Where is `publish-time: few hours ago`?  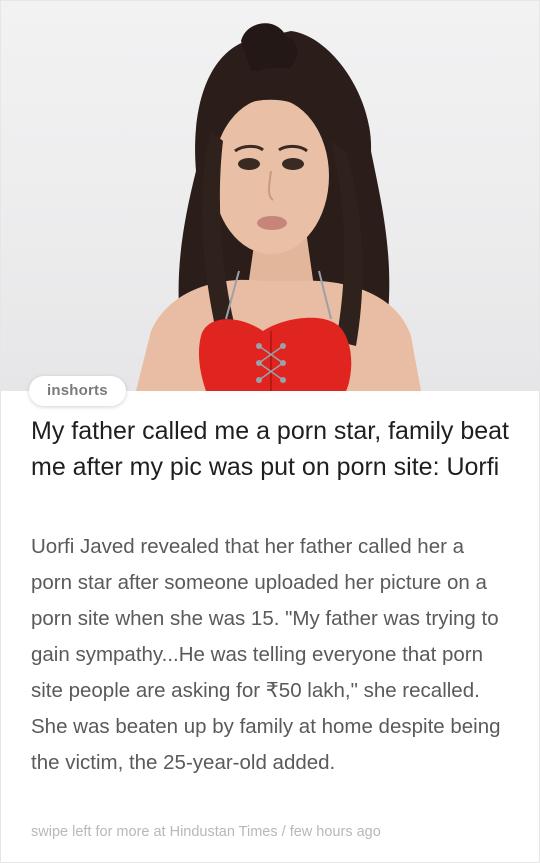
publish-time: few hours ago is located at coordinates (335, 832).